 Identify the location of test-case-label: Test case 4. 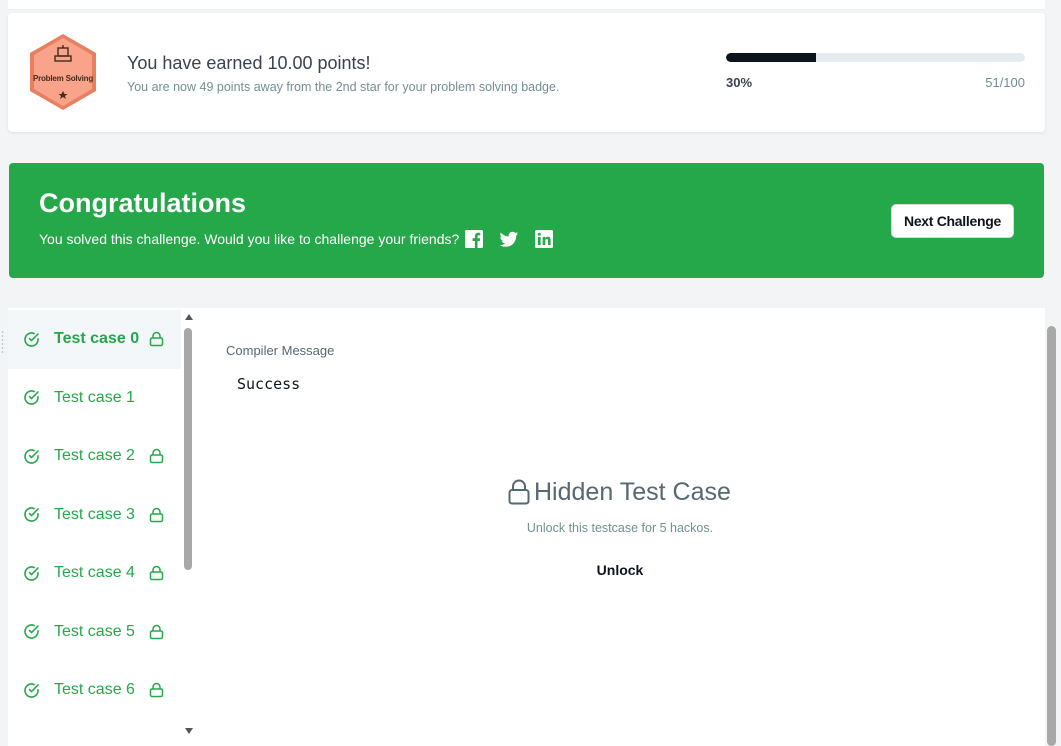
(94, 573).